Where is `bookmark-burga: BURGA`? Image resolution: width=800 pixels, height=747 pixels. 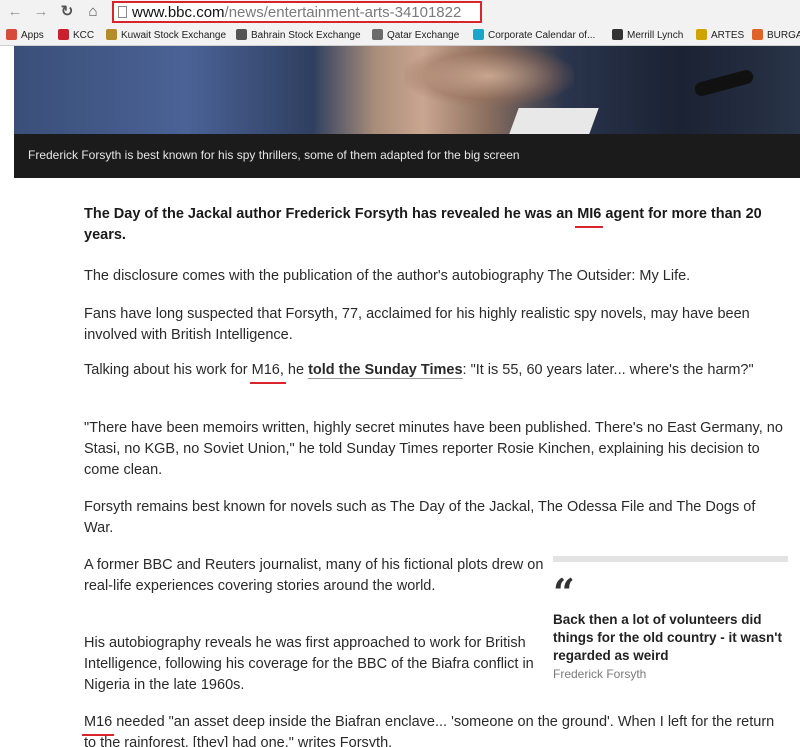
bookmark-burga: BURGA is located at coordinates (776, 36).